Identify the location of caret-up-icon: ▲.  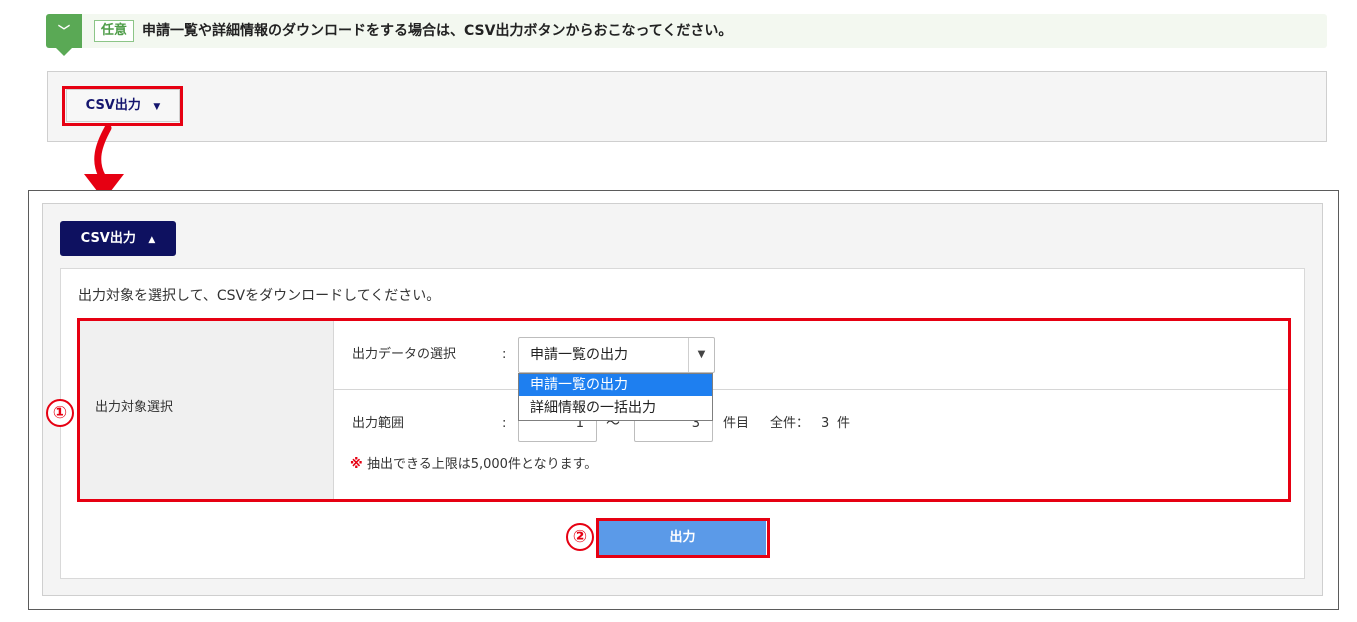
(152, 240).